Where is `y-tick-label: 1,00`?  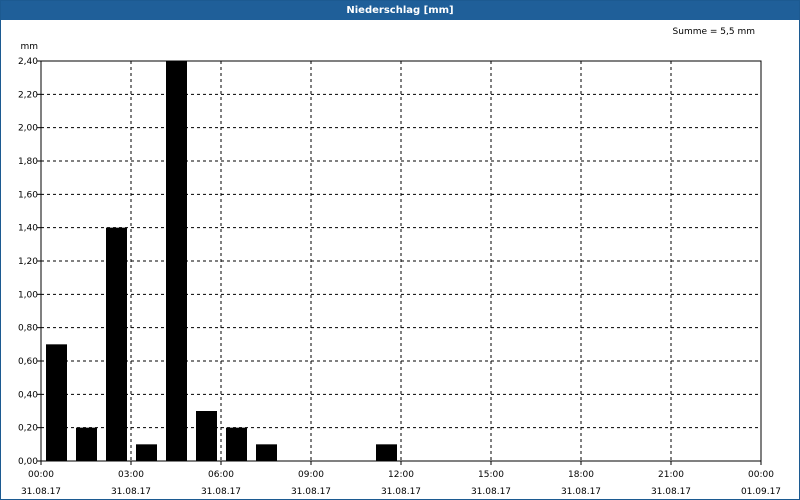 y-tick-label: 1,00 is located at coordinates (28, 295).